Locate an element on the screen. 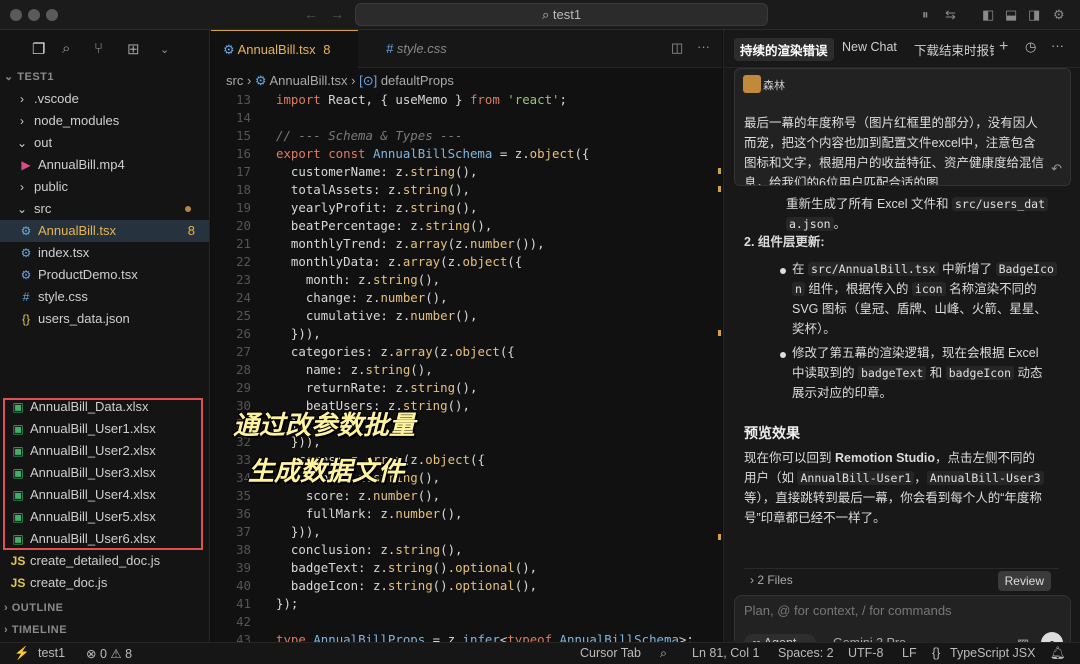 This screenshot has height=664, width=1080. tree-folder-node-modules: › node_modules is located at coordinates (104, 121).